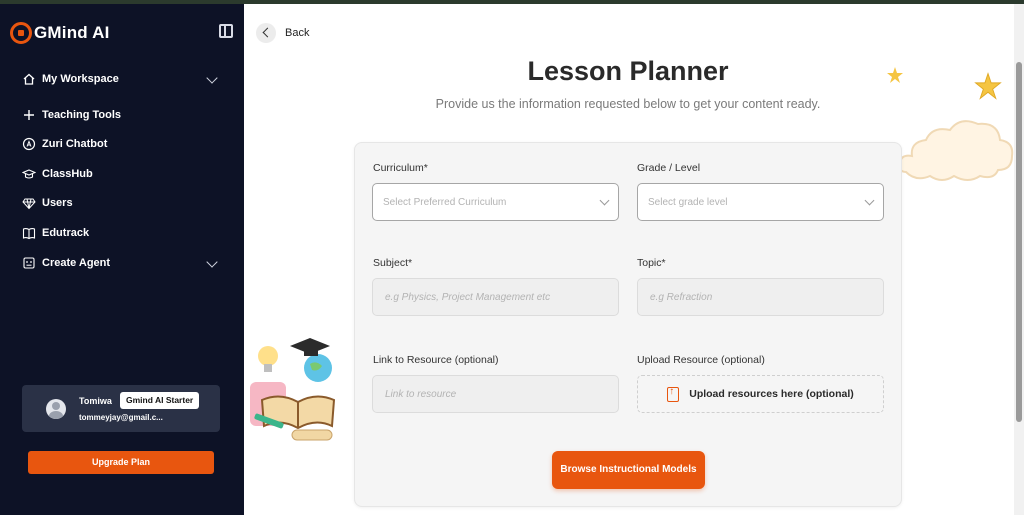  What do you see at coordinates (66, 233) in the screenshot?
I see `sidebar-item-label: Edutrack` at bounding box center [66, 233].